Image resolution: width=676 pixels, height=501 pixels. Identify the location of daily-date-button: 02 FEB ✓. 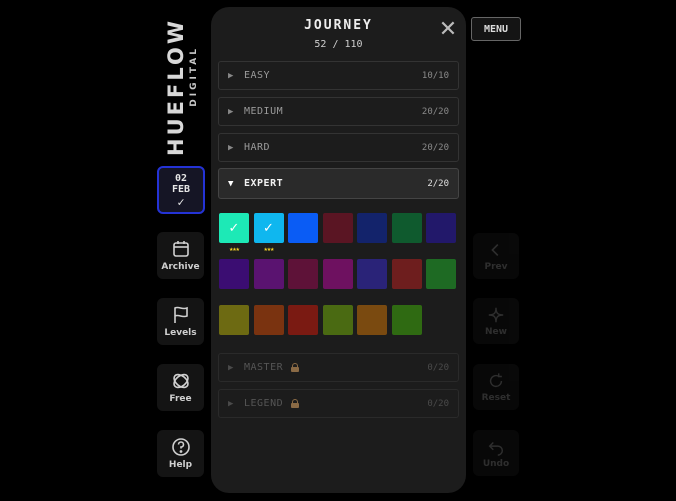
(181, 190).